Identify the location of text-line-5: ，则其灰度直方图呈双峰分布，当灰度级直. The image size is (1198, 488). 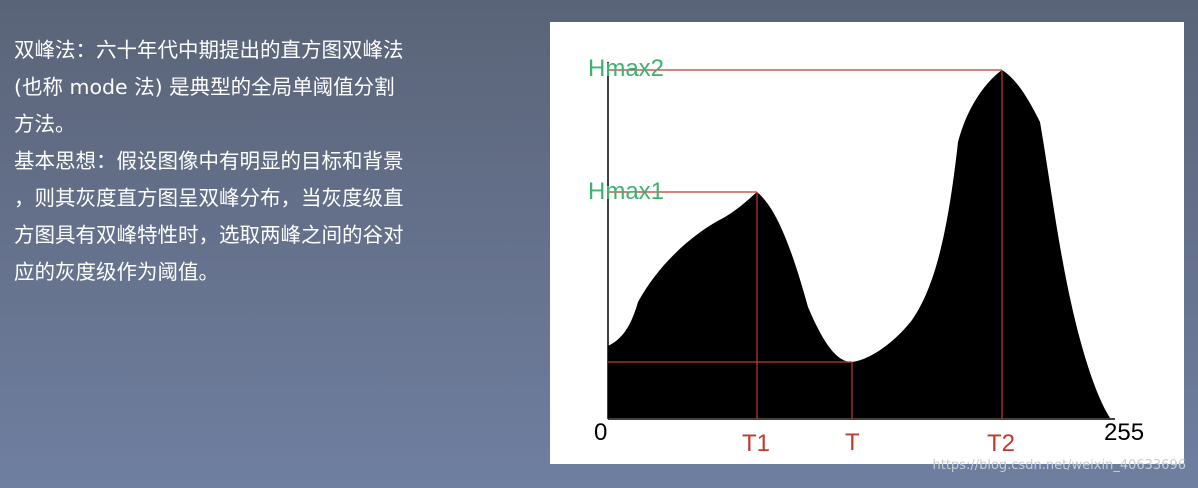
(209, 198).